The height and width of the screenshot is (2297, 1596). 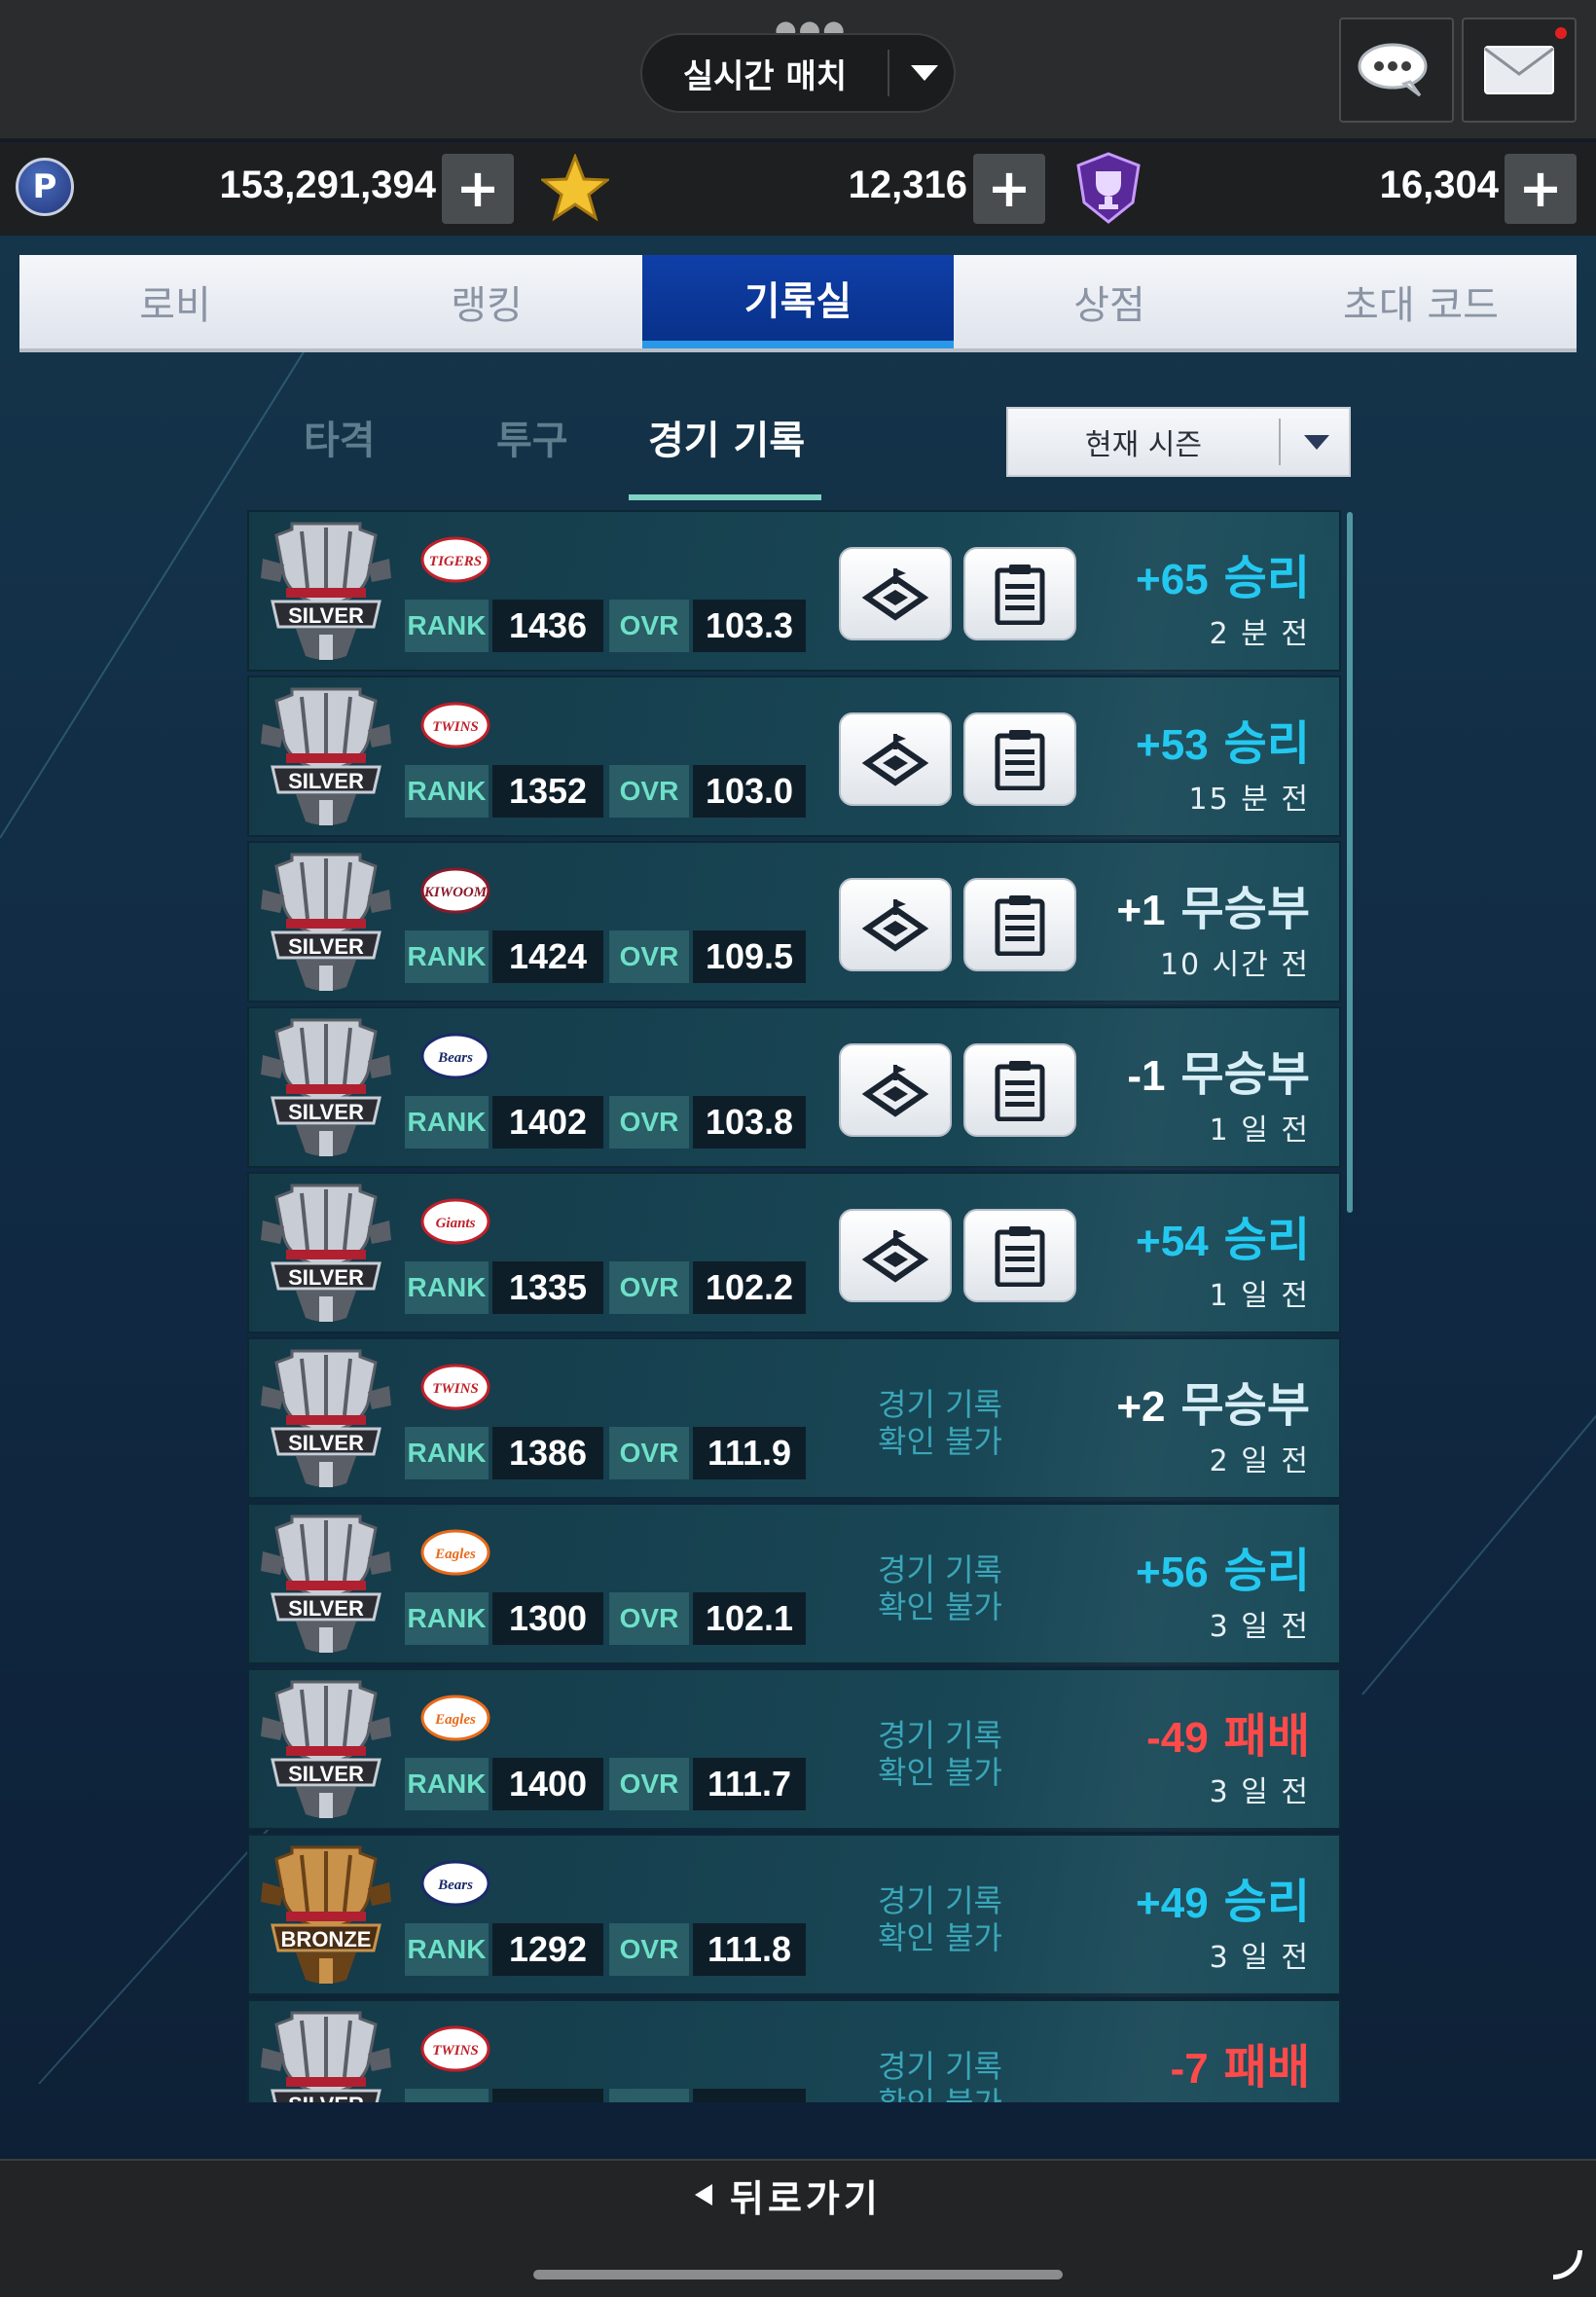 I want to click on match-result: +49 승리, so click(x=1223, y=1897).